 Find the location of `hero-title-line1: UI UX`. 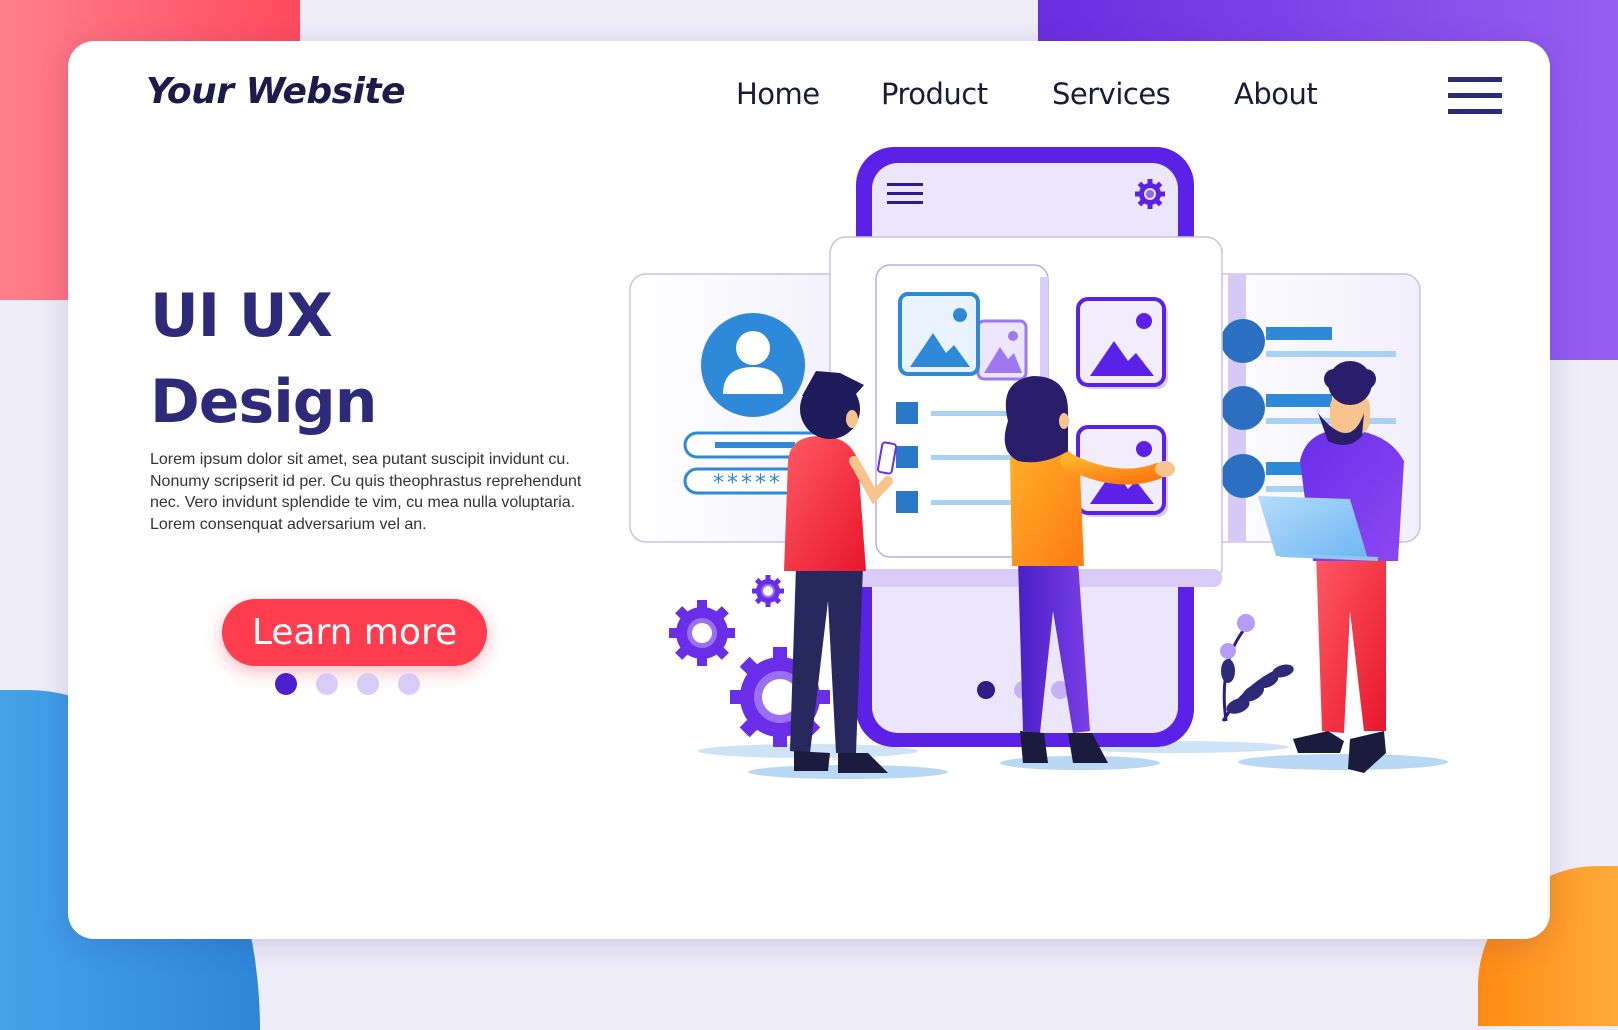

hero-title-line1: UI UX is located at coordinates (241, 316).